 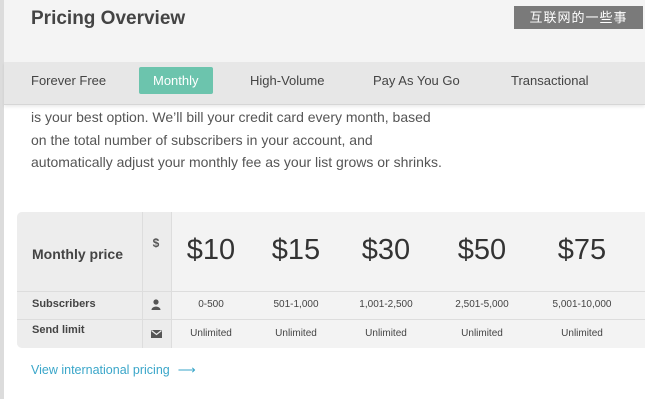 What do you see at coordinates (550, 80) in the screenshot?
I see `tab-transactional: Transactional` at bounding box center [550, 80].